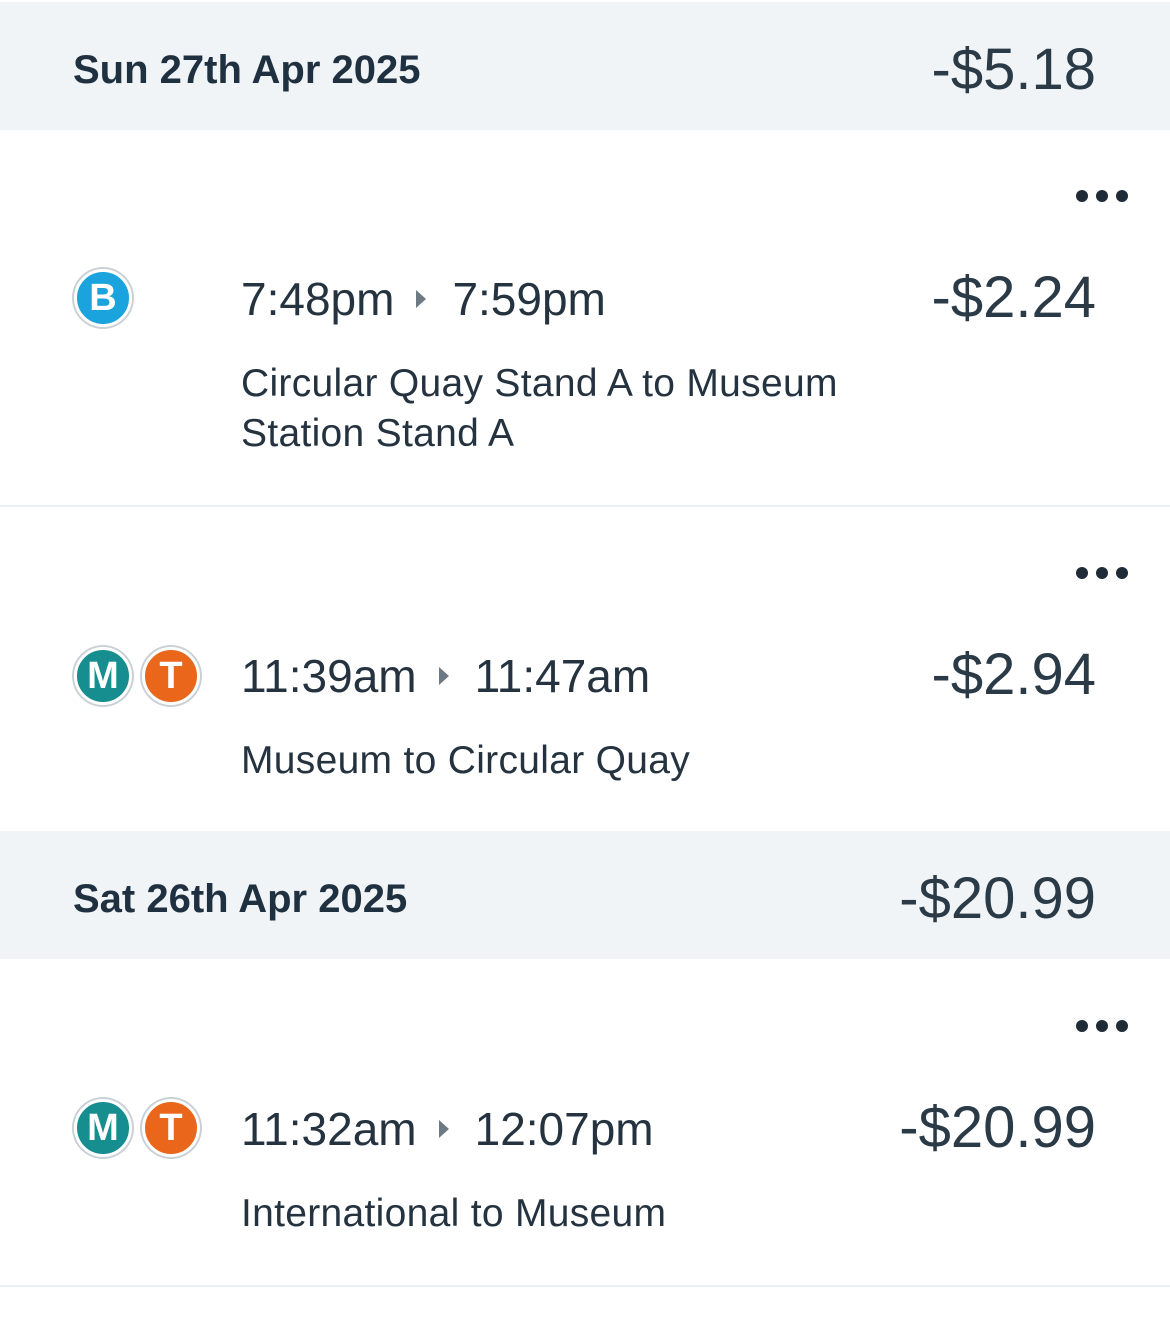  Describe the element at coordinates (562, 676) in the screenshot. I see `arrive-time: 11:47am` at that location.